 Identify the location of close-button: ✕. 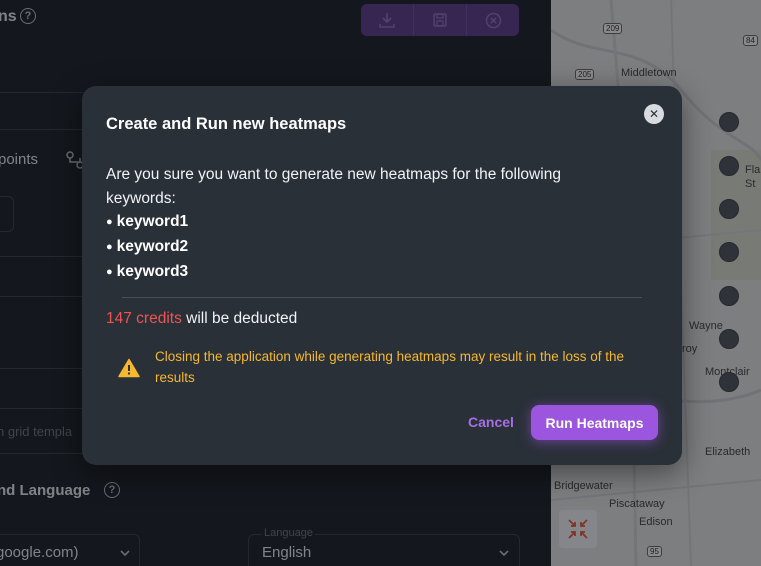
(654, 114).